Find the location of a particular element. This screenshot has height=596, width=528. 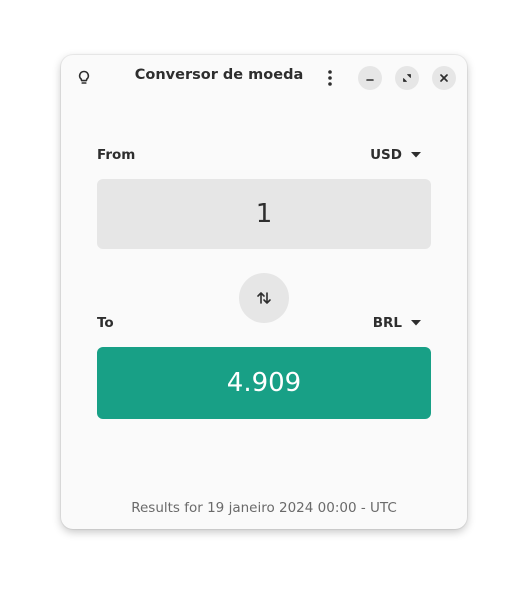

header-bar: Conversor de moeda is located at coordinates (264, 78).